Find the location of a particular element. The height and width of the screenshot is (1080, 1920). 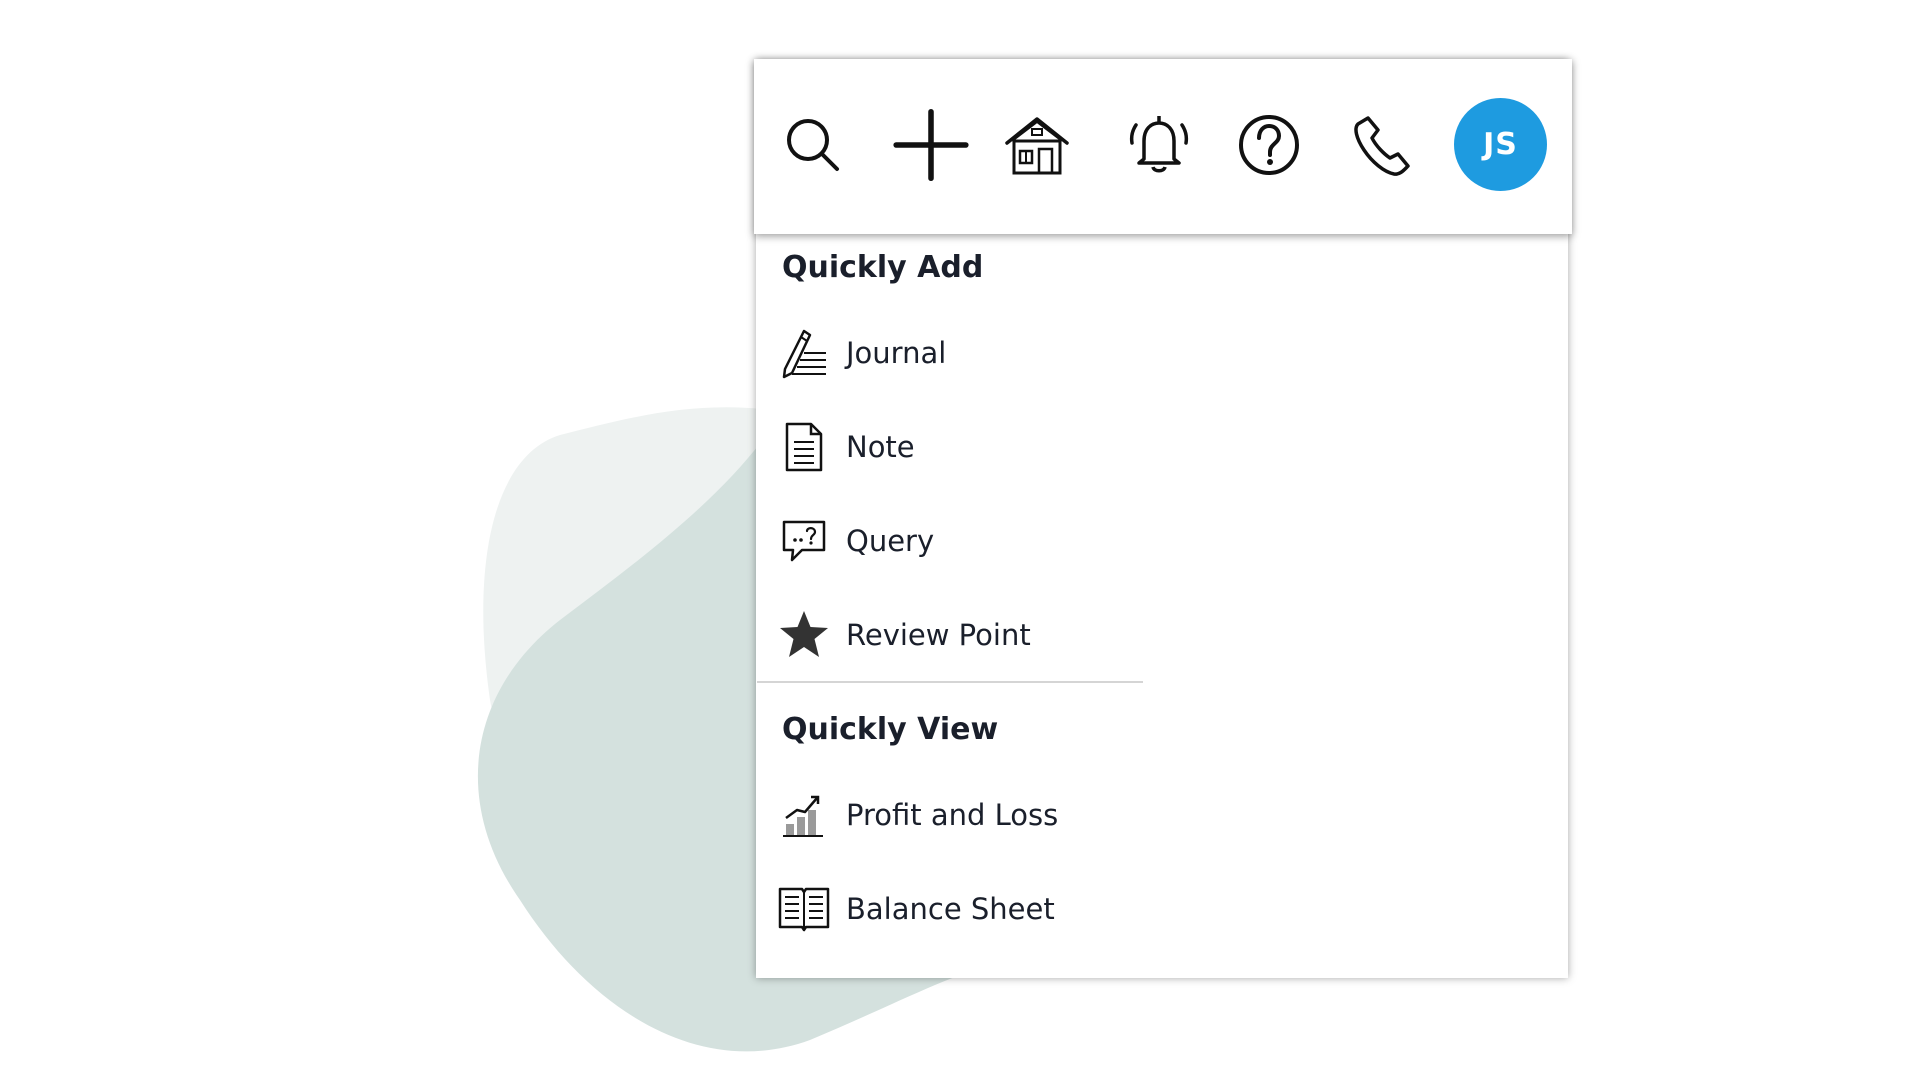

quick-view-heading: Quickly View is located at coordinates (890, 729).